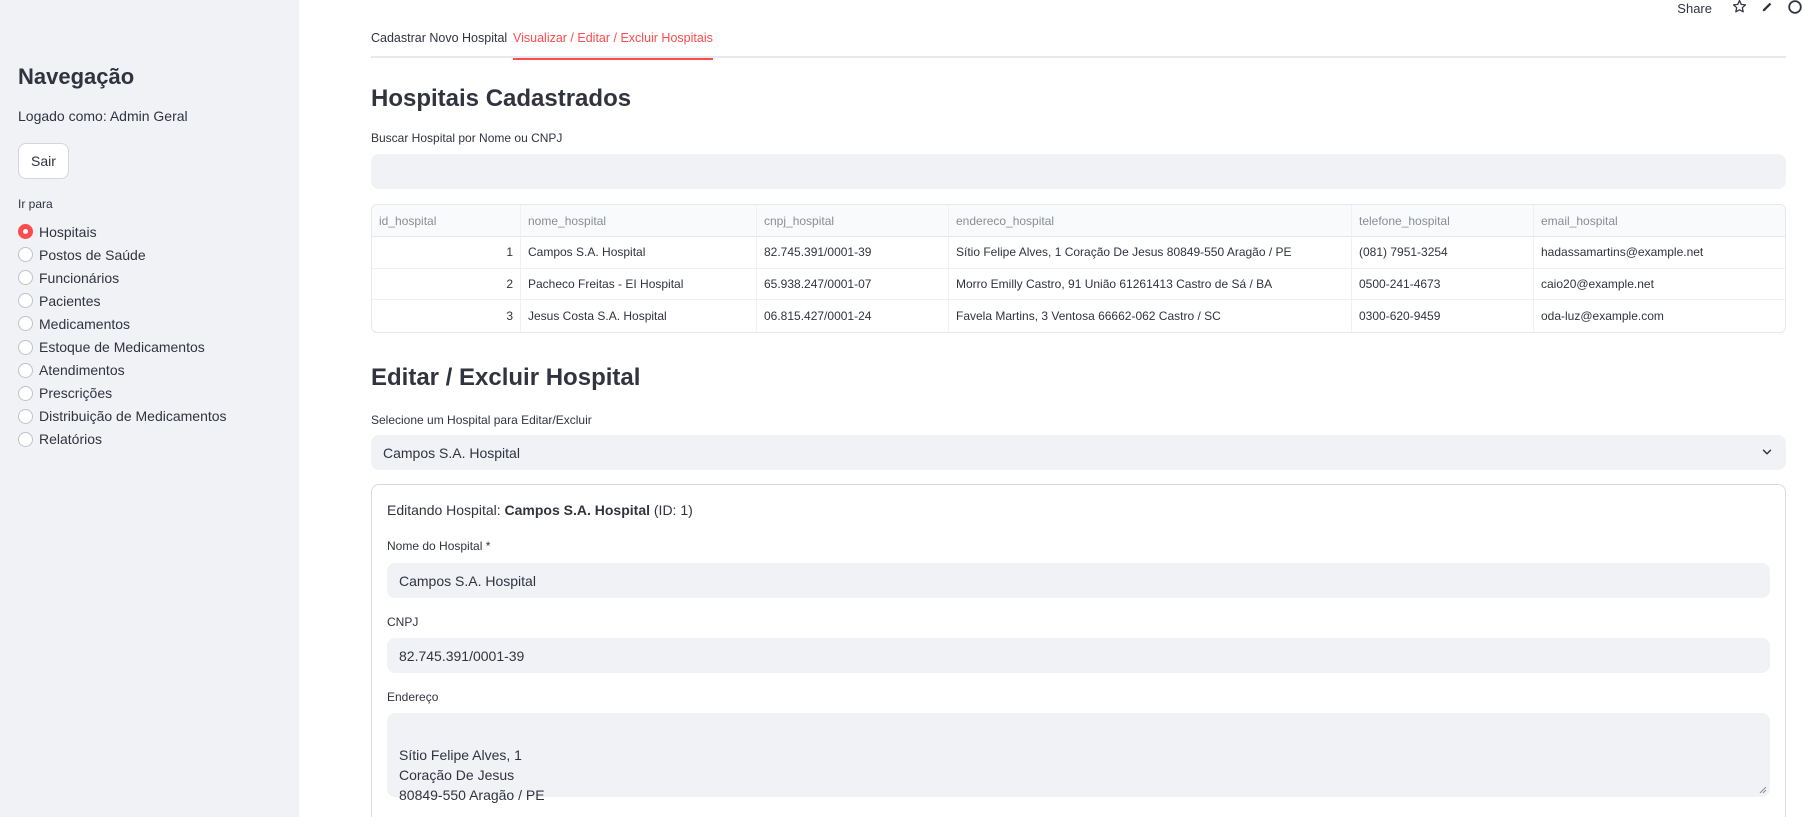  What do you see at coordinates (122, 439) in the screenshot?
I see `nav-radio-option: Relatórios` at bounding box center [122, 439].